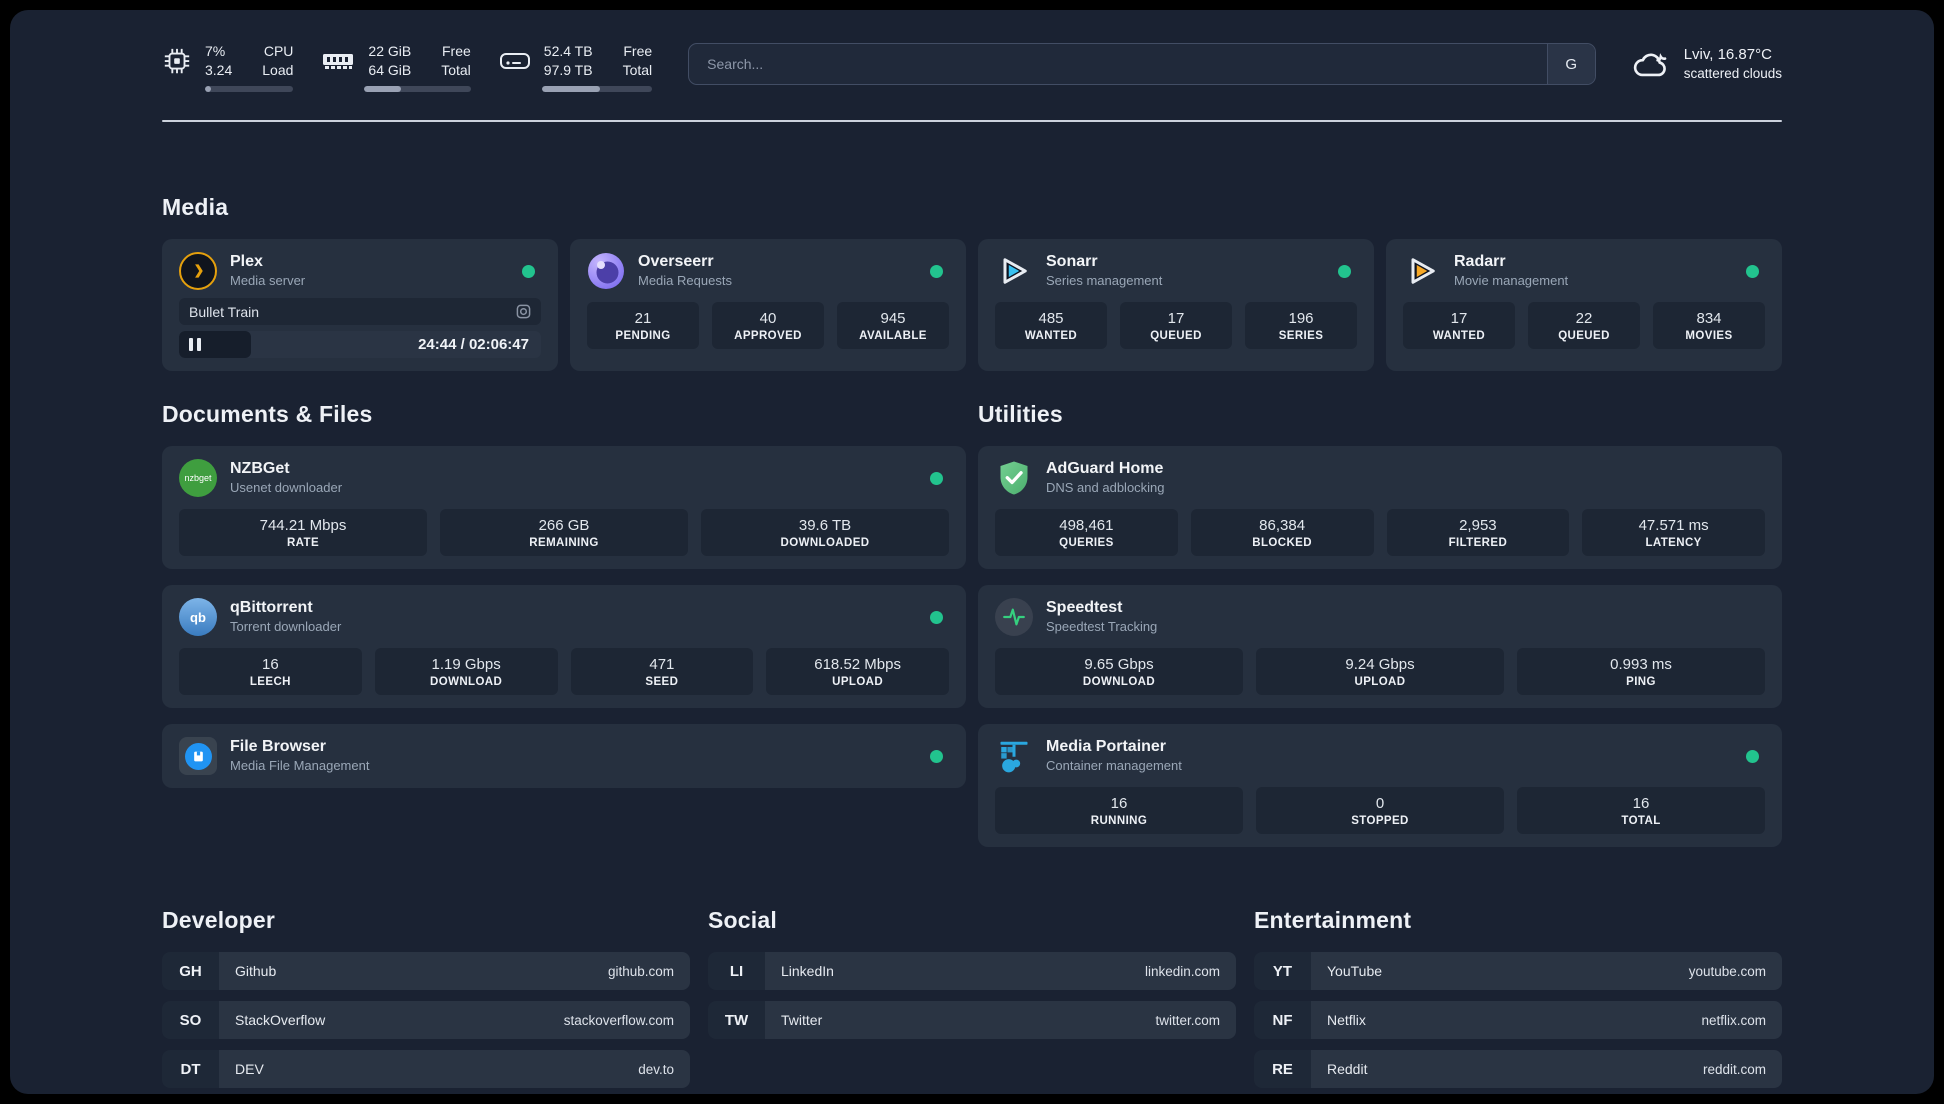  What do you see at coordinates (597, 88) in the screenshot?
I see `storage-progress-bar` at bounding box center [597, 88].